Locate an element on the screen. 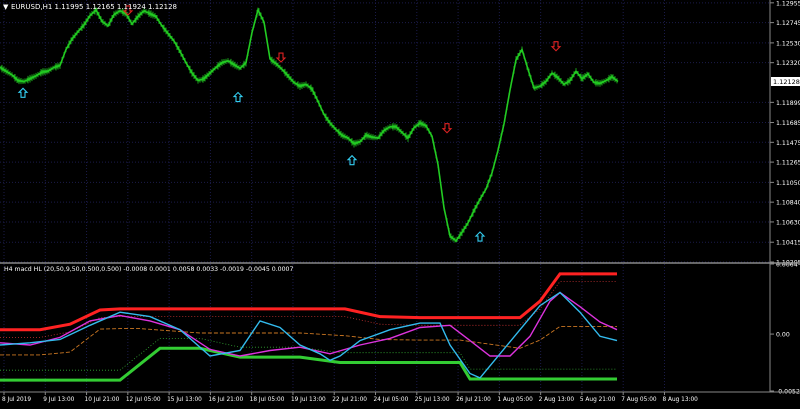 This screenshot has height=409, width=800. price-axis-label: 1.11475 is located at coordinates (788, 143).